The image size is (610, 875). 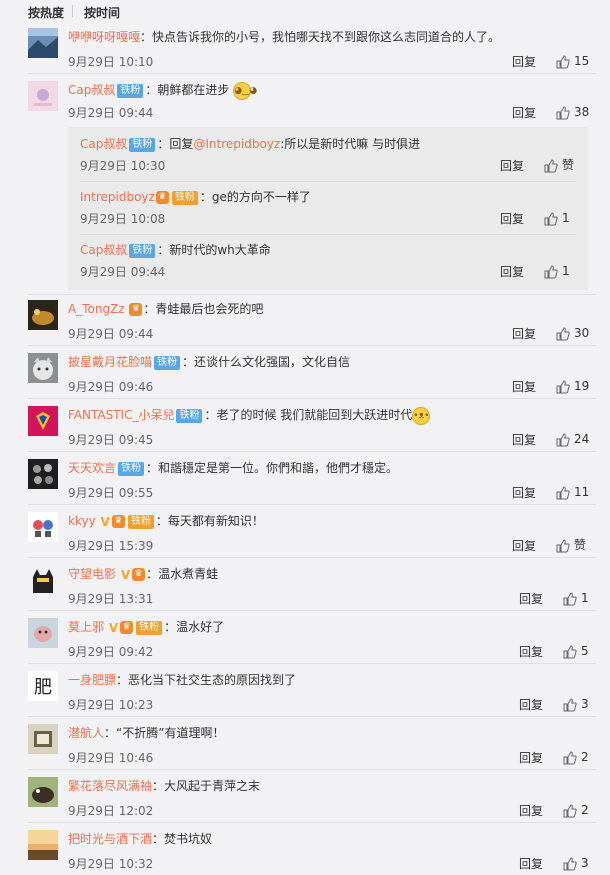 What do you see at coordinates (121, 415) in the screenshot?
I see `username: FANTASTIC_小呆兒` at bounding box center [121, 415].